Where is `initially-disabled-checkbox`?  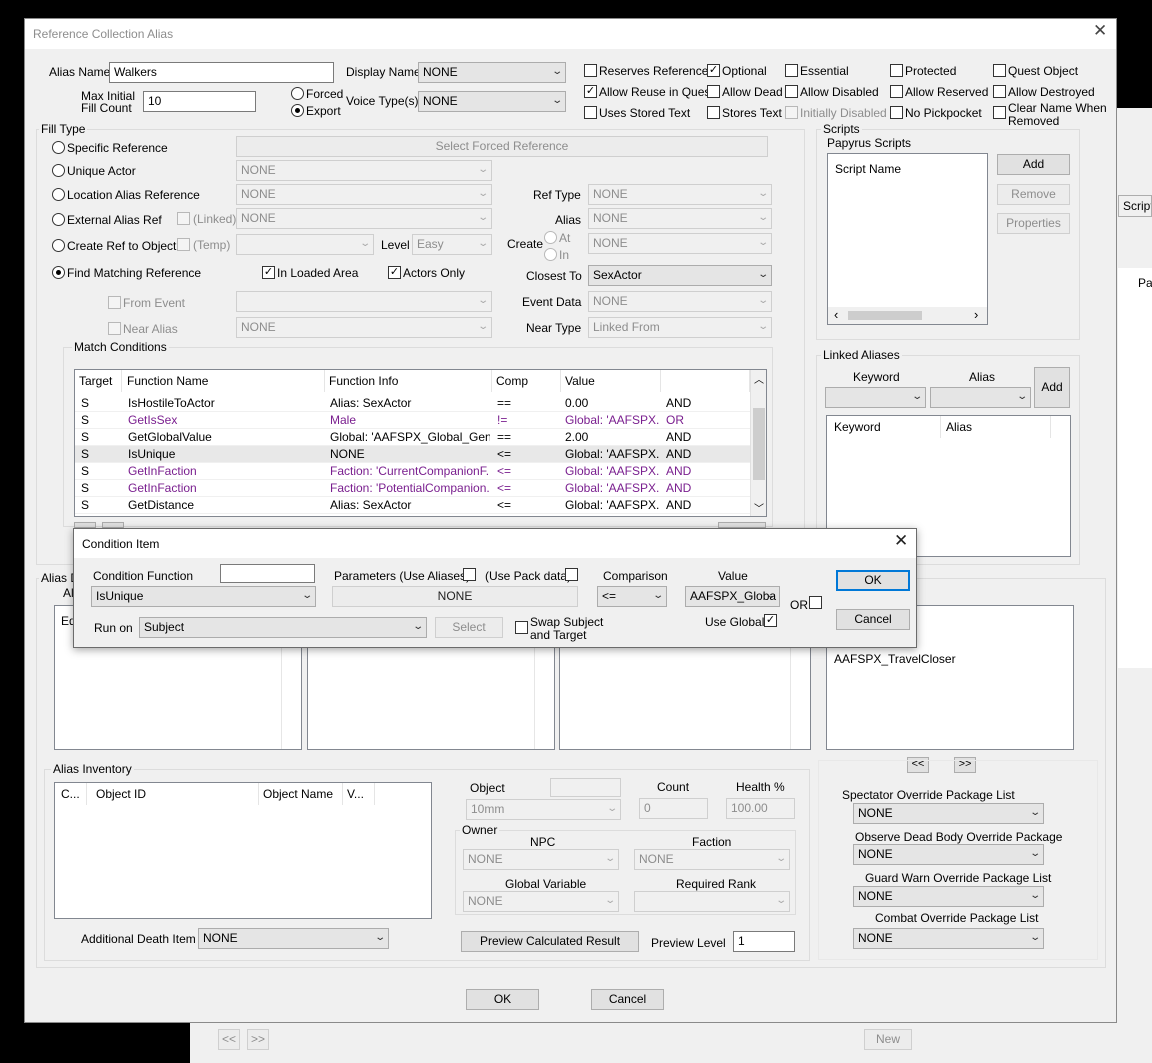
initially-disabled-checkbox is located at coordinates (791, 112).